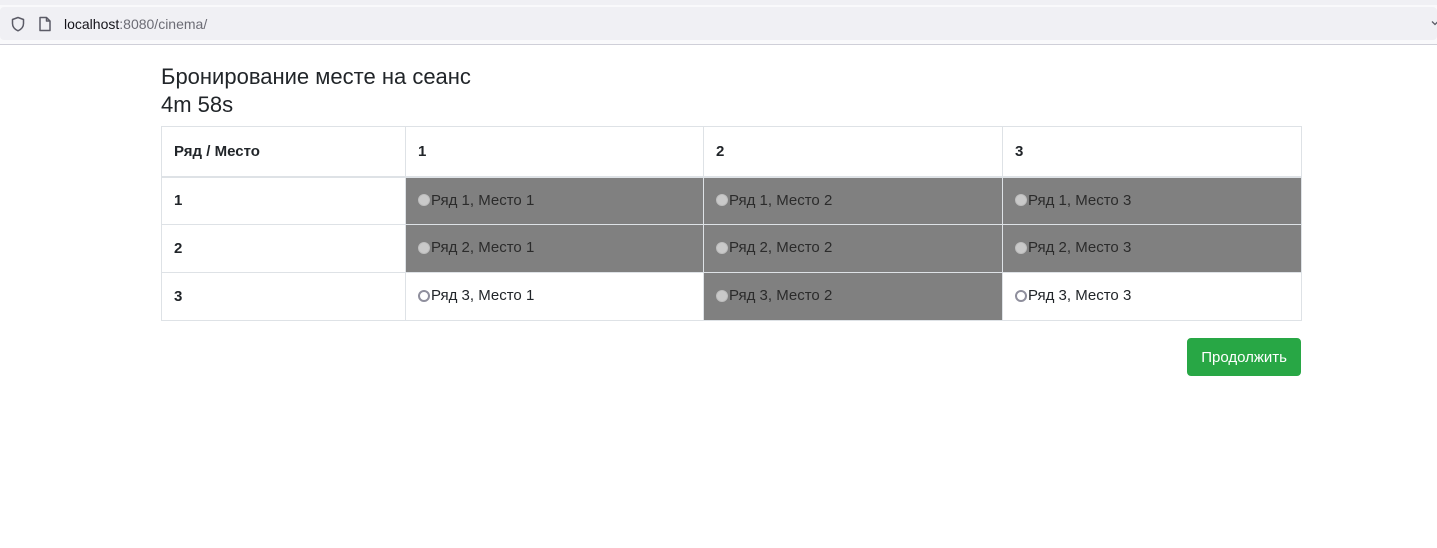 Image resolution: width=1437 pixels, height=548 pixels. What do you see at coordinates (554, 200) in the screenshot?
I see `seat-cell-taken: Ряд 1, Место 1` at bounding box center [554, 200].